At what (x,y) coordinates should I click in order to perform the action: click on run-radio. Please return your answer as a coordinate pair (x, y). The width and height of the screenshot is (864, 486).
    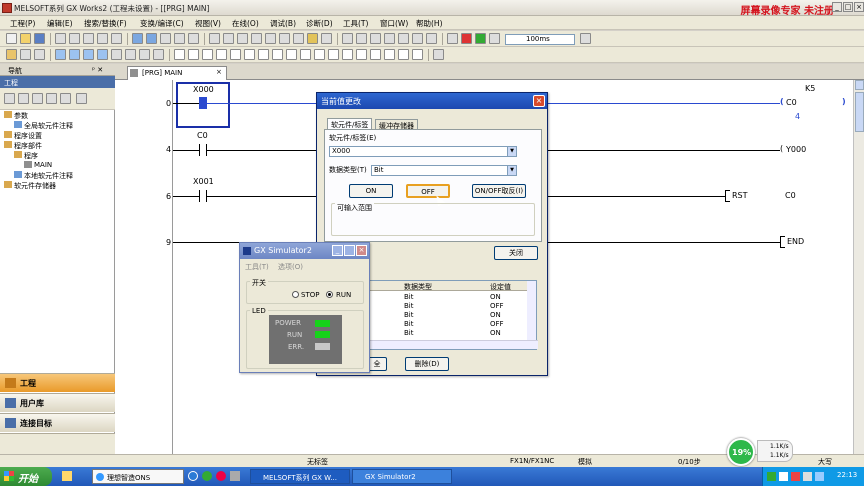
    Looking at the image, I should click on (329, 294).